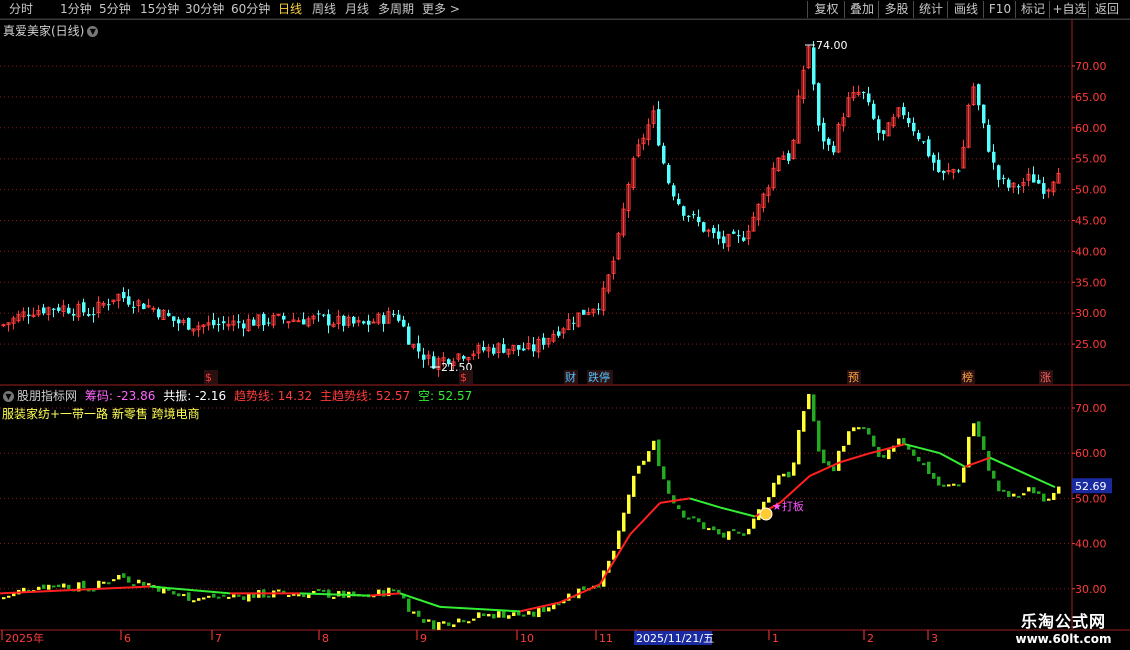 The width and height of the screenshot is (1130, 650). I want to click on date-label: 7, so click(218, 638).